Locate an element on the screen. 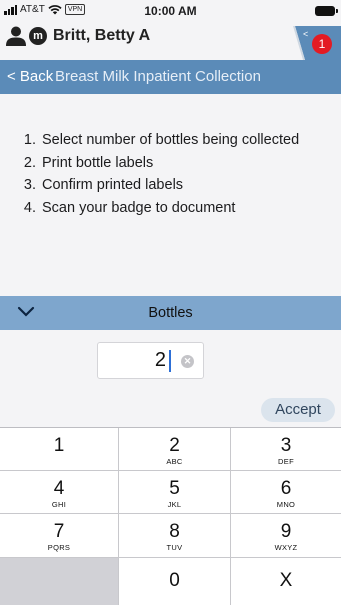 The image size is (341, 605). chevron-left-icon: < is located at coordinates (306, 34).